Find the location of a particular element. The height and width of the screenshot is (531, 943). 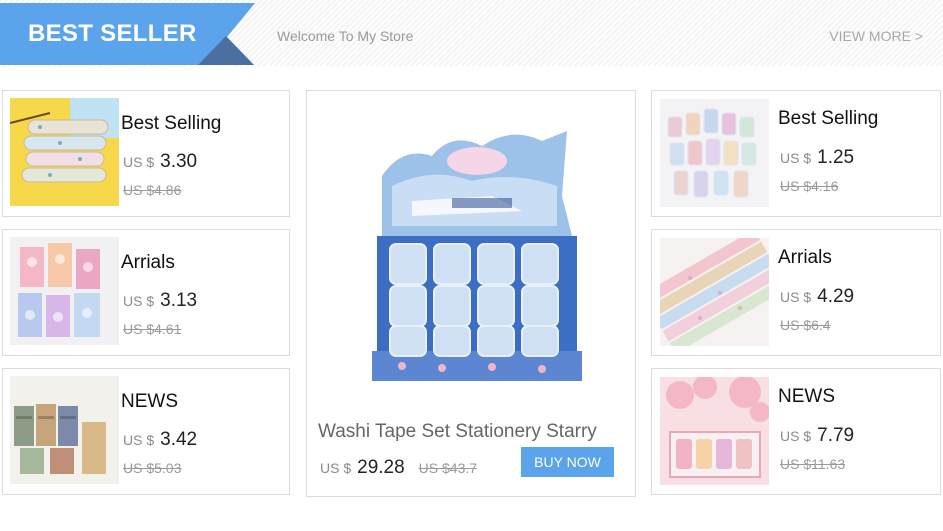

product-card-arrials-right: Arrials US $ 4.29 US $6.4 is located at coordinates (796, 292).